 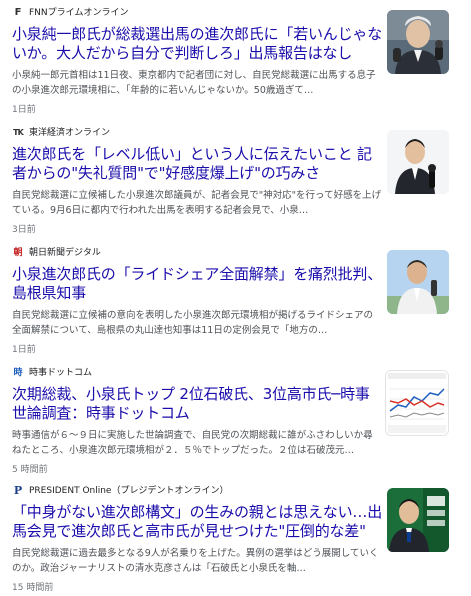 I want to click on source-row: TK 東洋経済オンライン, so click(x=197, y=133).